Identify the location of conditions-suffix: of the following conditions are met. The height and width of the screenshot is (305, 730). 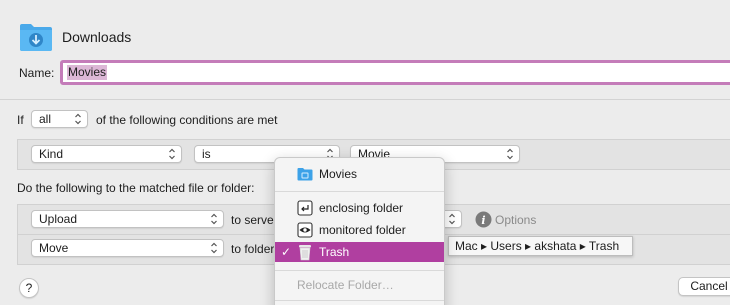
(187, 120).